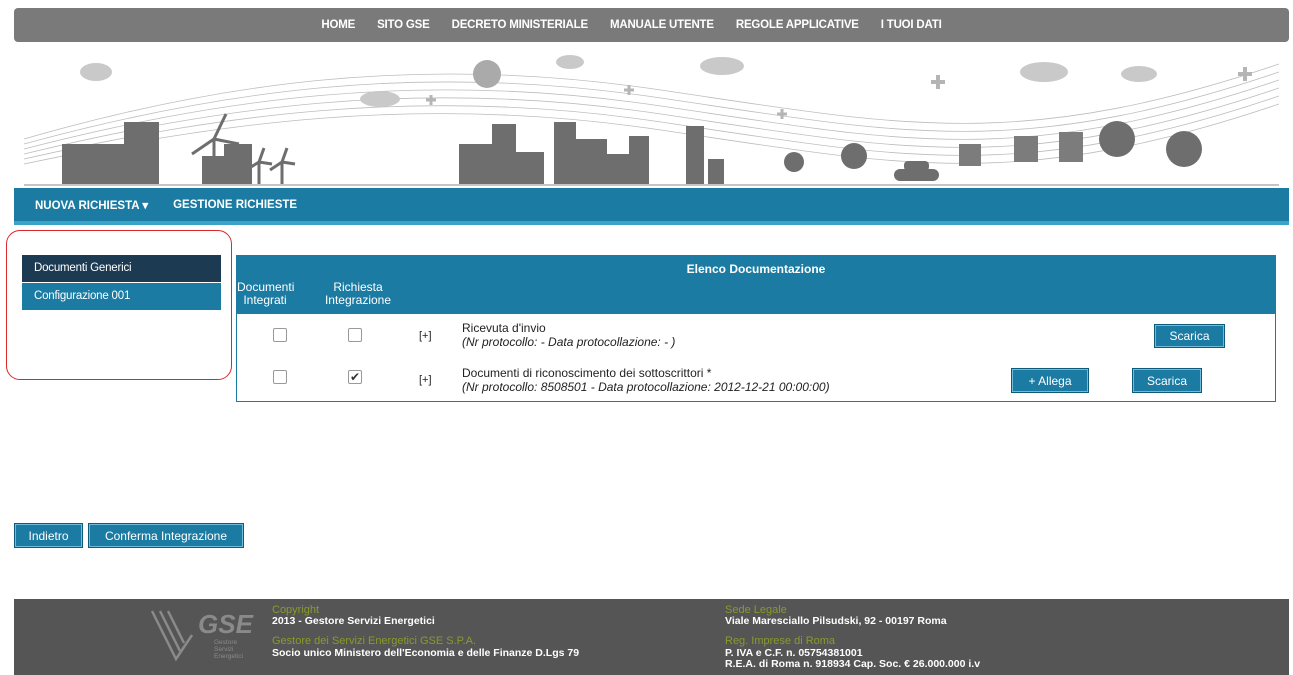 The width and height of the screenshot is (1293, 675). I want to click on nav-home: HOME, so click(338, 25).